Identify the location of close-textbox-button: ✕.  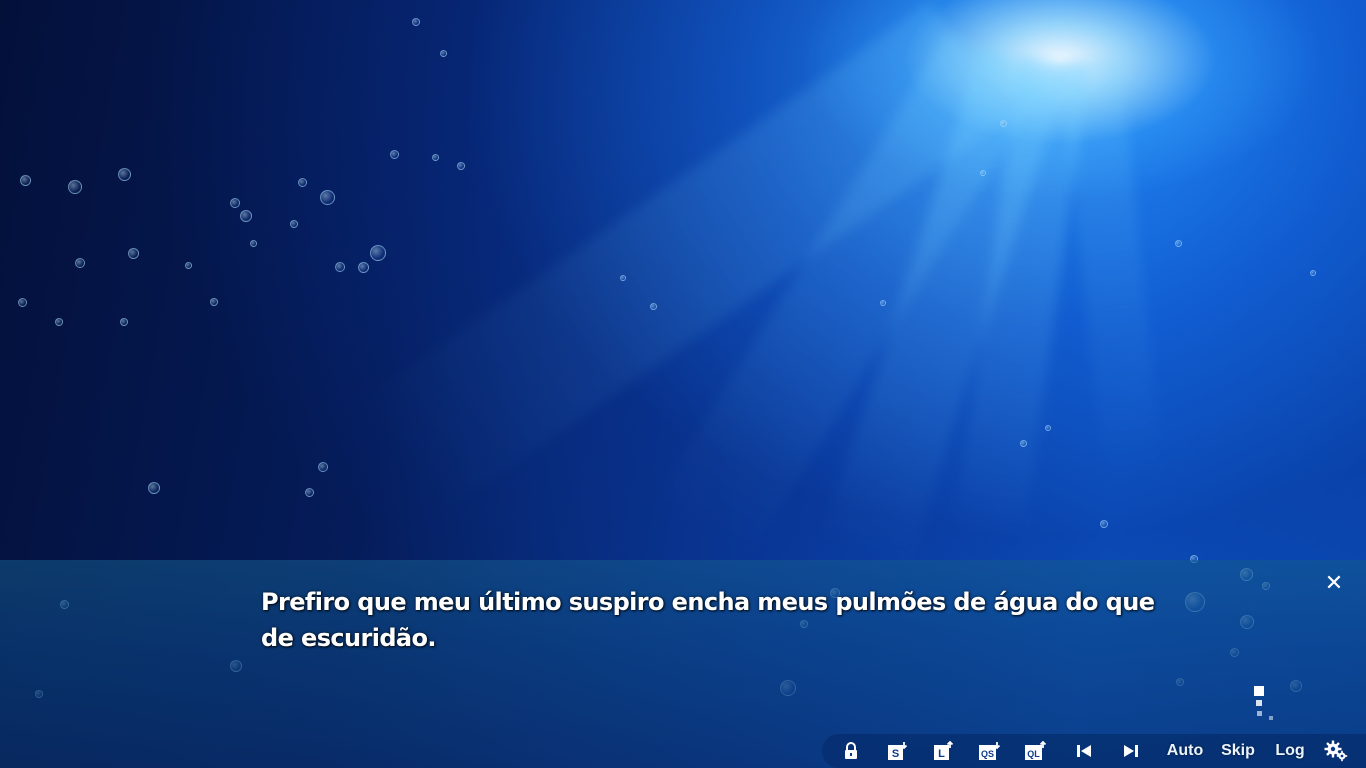
(1334, 584).